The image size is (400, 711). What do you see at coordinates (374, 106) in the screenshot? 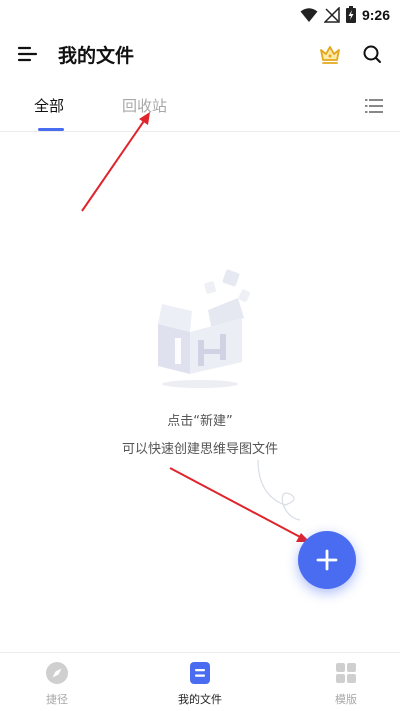
I see `list-view-icon` at bounding box center [374, 106].